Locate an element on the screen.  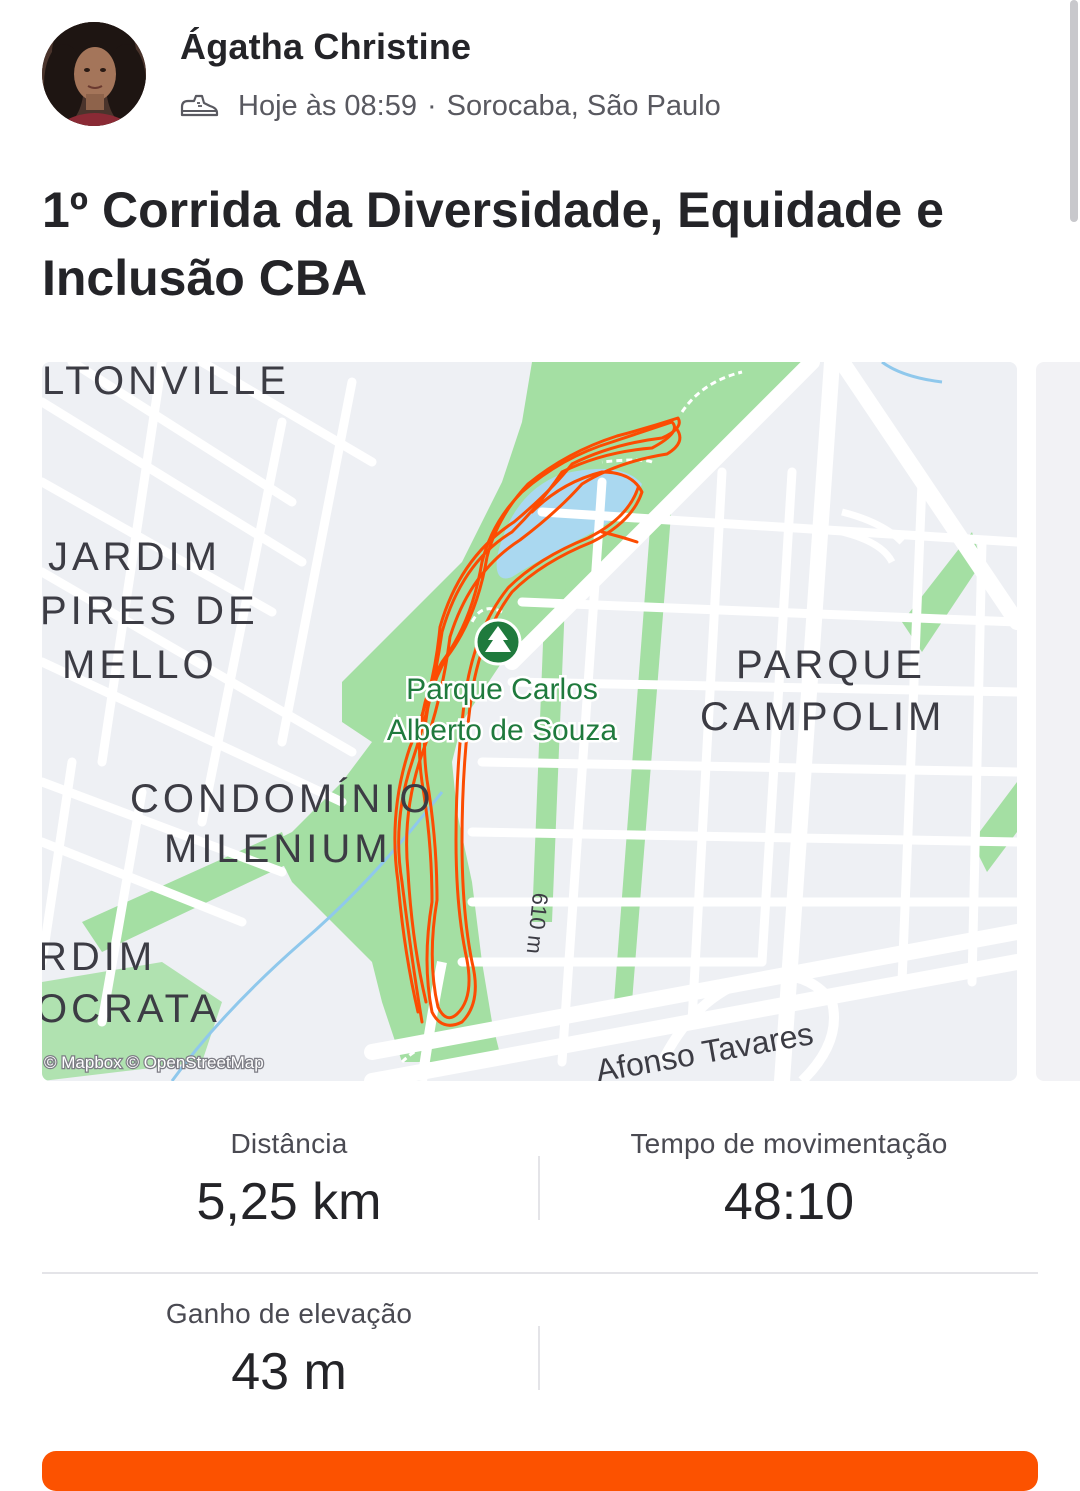
activity-meta: Hoje às 08:59 · Sorocaba, São Paulo is located at coordinates (450, 106).